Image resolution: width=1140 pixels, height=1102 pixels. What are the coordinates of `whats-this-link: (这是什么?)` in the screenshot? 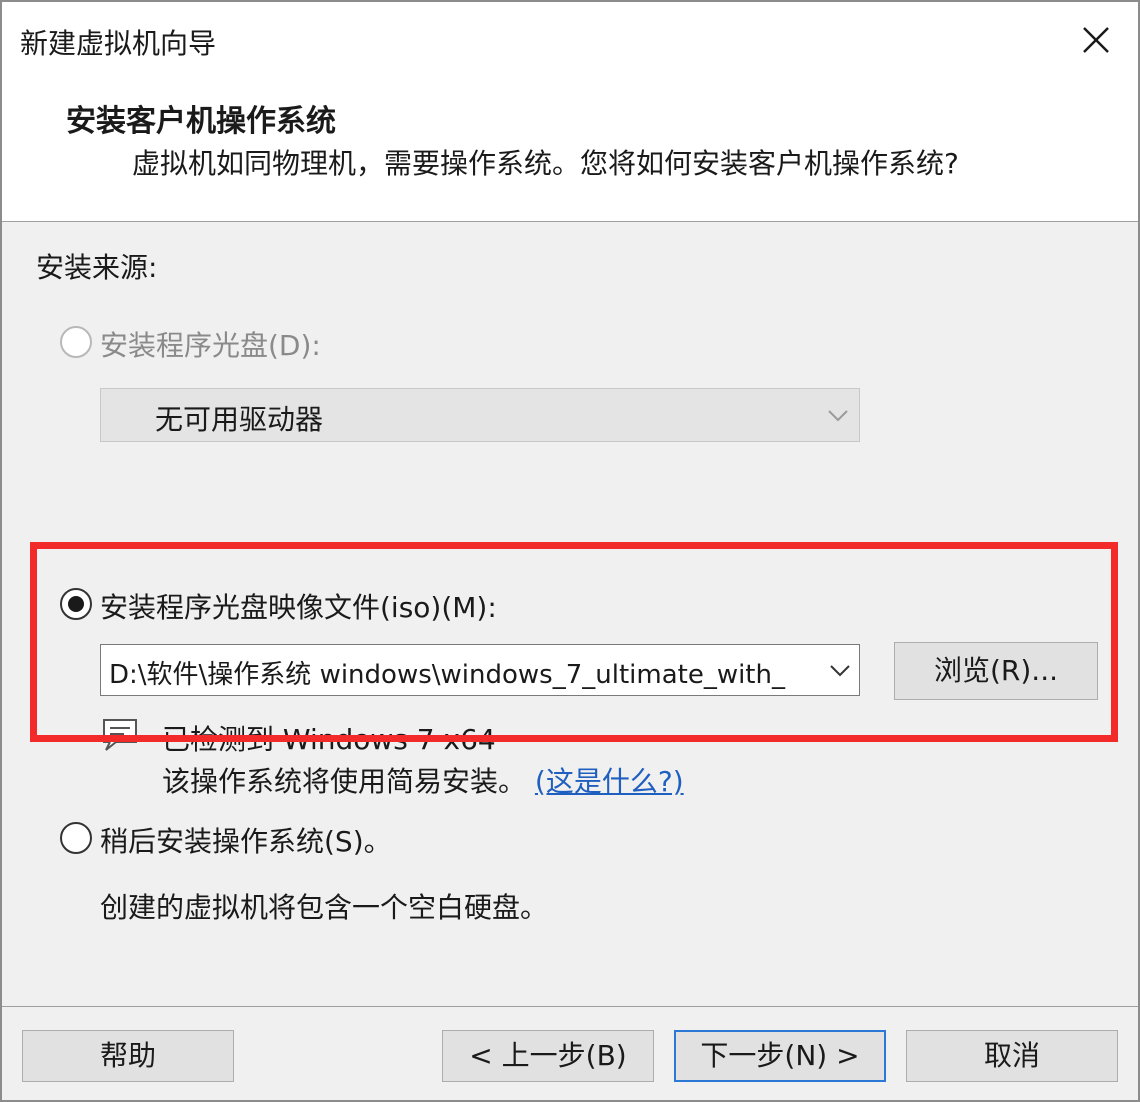 It's located at (609, 781).